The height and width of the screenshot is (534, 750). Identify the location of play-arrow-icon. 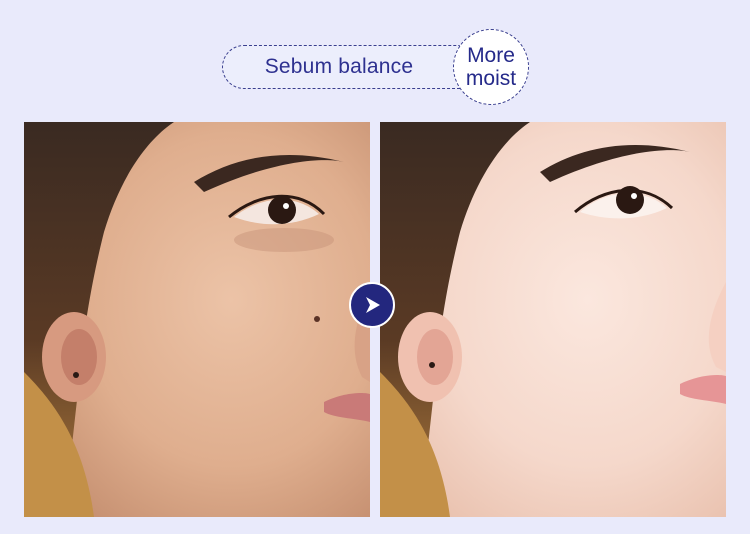
(372, 305).